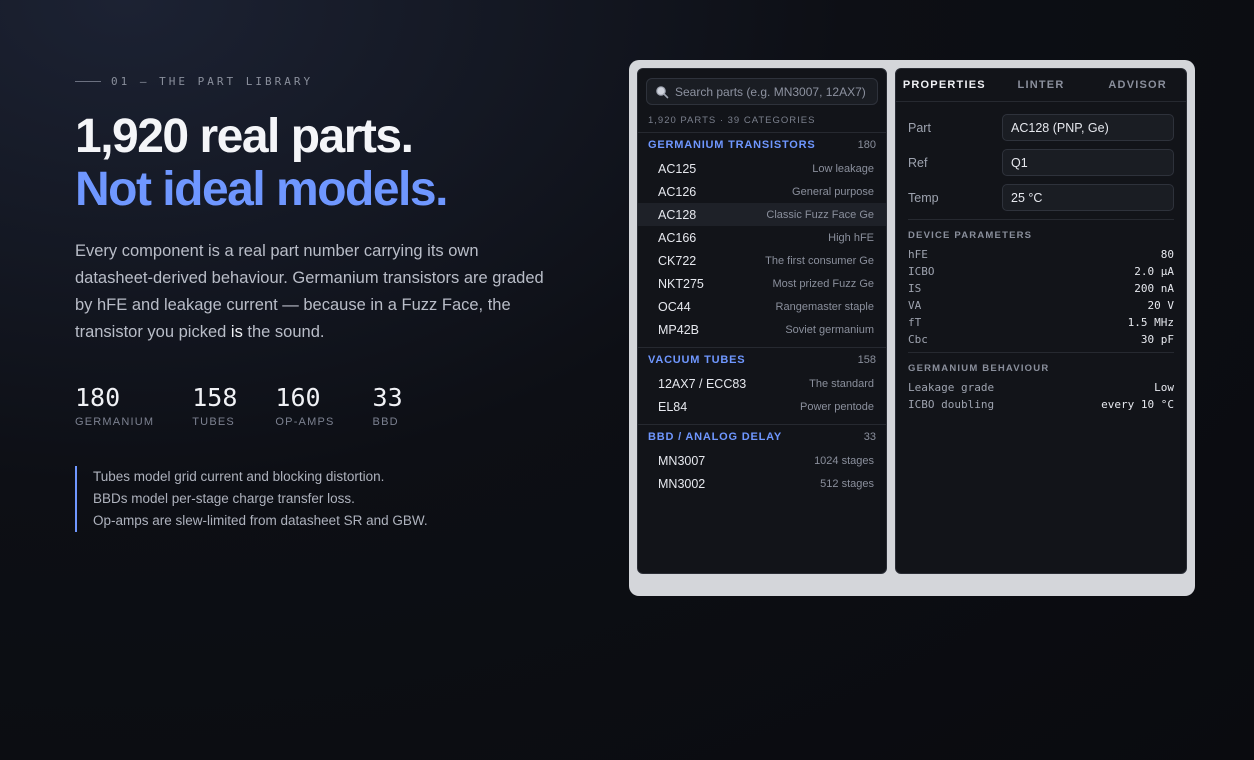 The width and height of the screenshot is (1254, 760). What do you see at coordinates (261, 189) in the screenshot?
I see `headline-line-2: Not ideal models.` at bounding box center [261, 189].